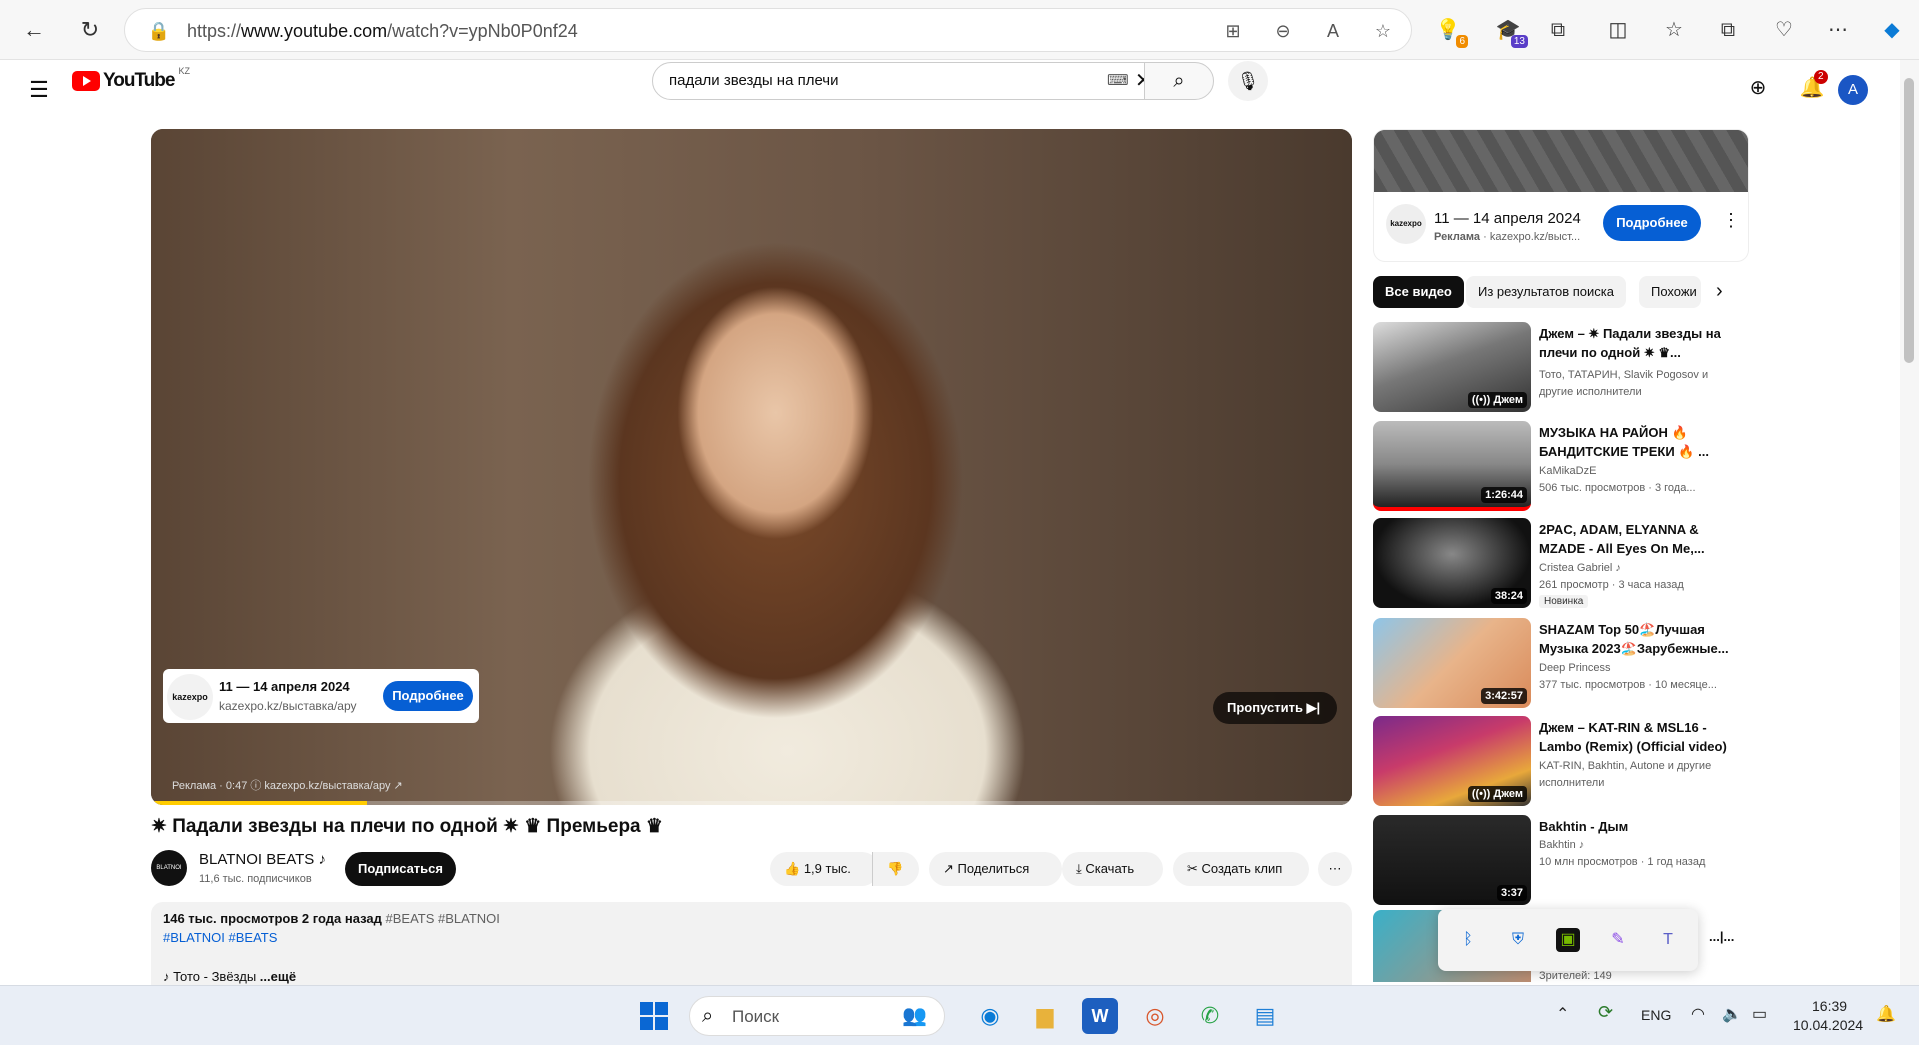 The image size is (1919, 1045). I want to click on like-button: 👍 1,9 тыс., so click(824, 869).